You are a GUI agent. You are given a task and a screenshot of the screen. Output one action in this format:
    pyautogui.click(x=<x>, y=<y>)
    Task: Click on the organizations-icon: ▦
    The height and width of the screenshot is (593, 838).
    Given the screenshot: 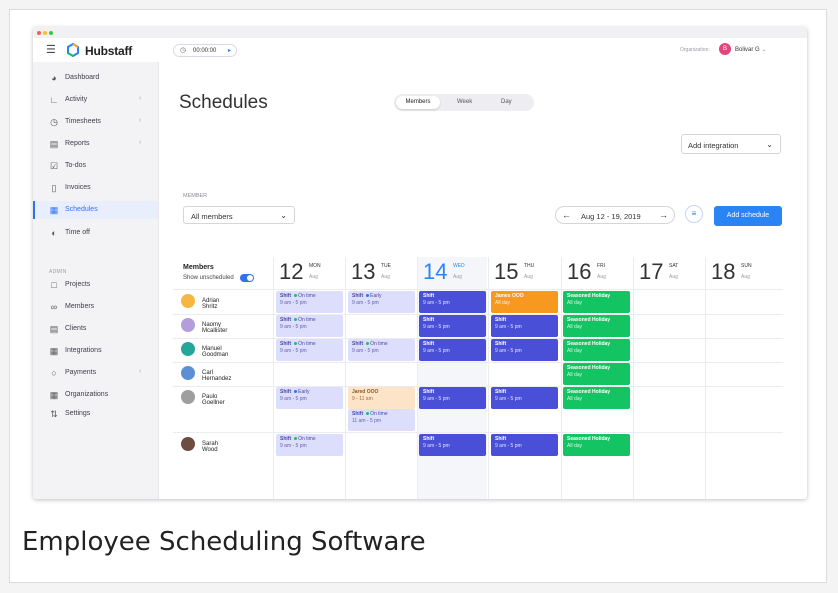 What is the action you would take?
    pyautogui.click(x=54, y=395)
    